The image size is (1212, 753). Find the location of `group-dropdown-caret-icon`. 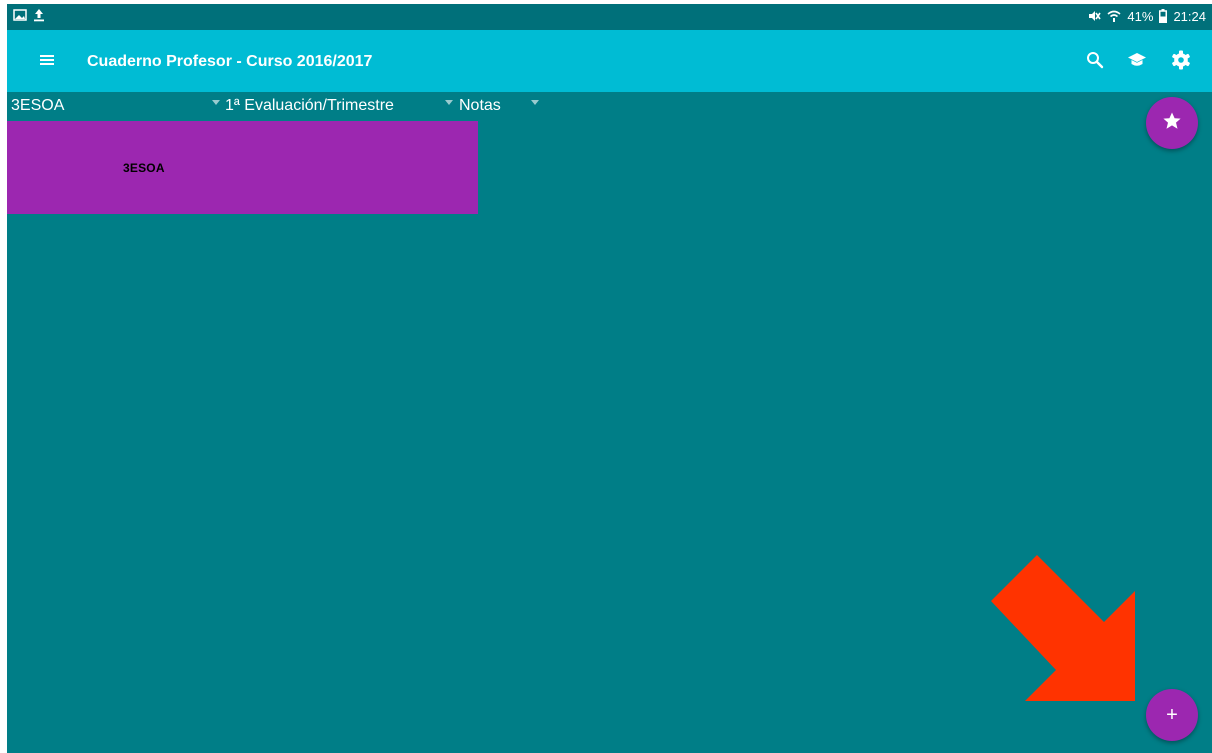

group-dropdown-caret-icon is located at coordinates (216, 102).